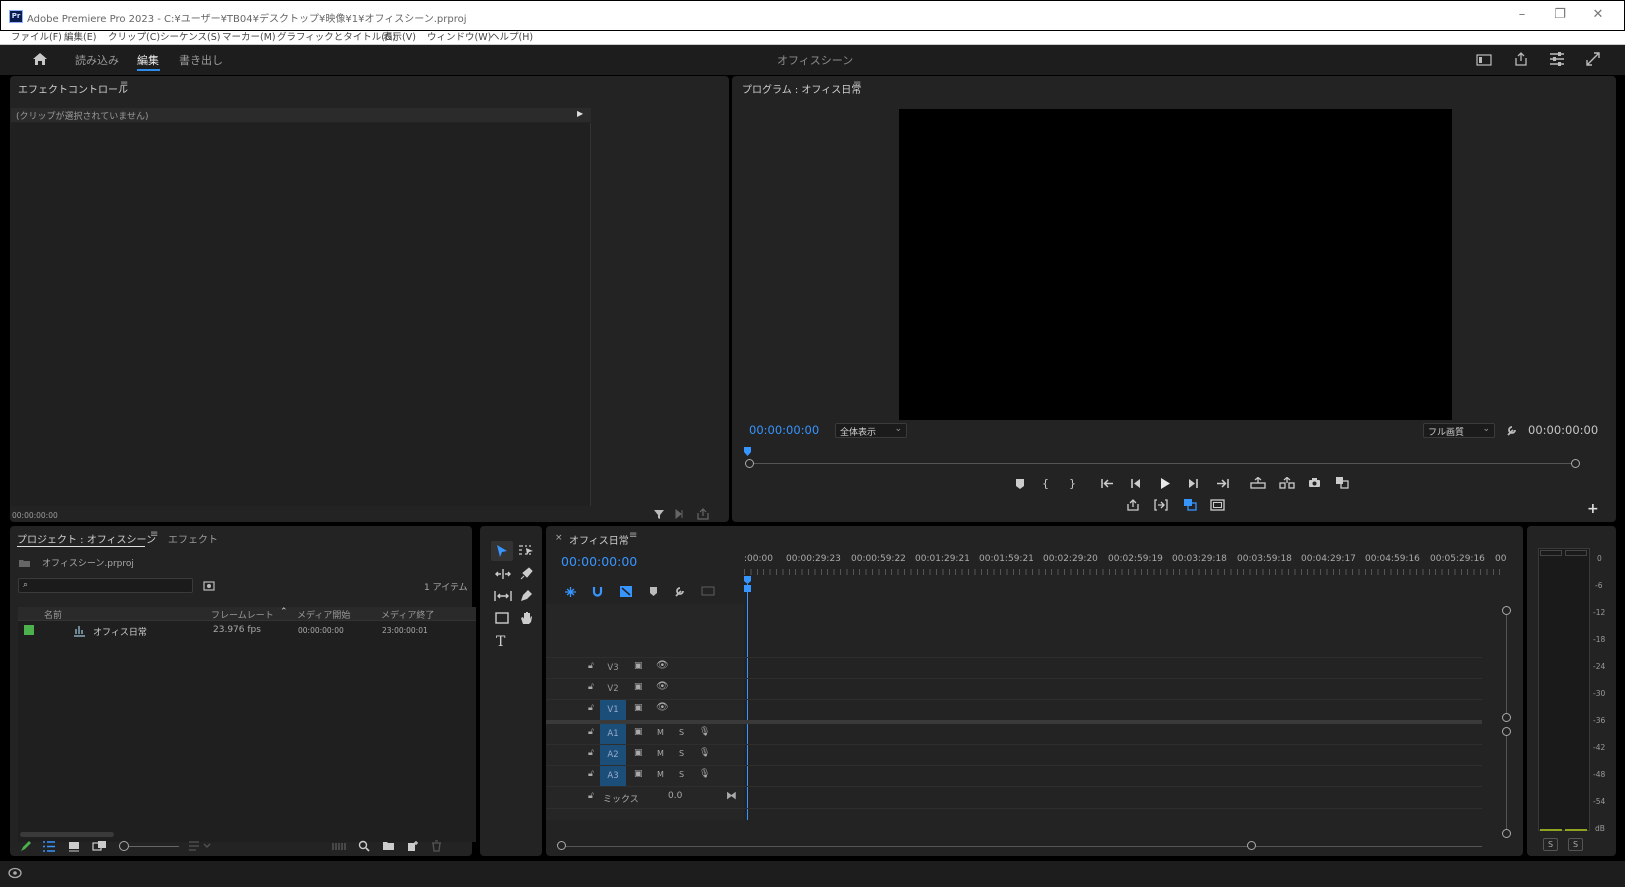 This screenshot has width=1625, height=887. Describe the element at coordinates (1557, 59) in the screenshot. I see `workspaces-menu-icon` at that location.